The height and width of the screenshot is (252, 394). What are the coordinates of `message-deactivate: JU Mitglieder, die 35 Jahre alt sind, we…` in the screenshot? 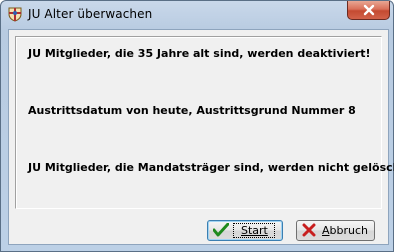 It's located at (199, 53).